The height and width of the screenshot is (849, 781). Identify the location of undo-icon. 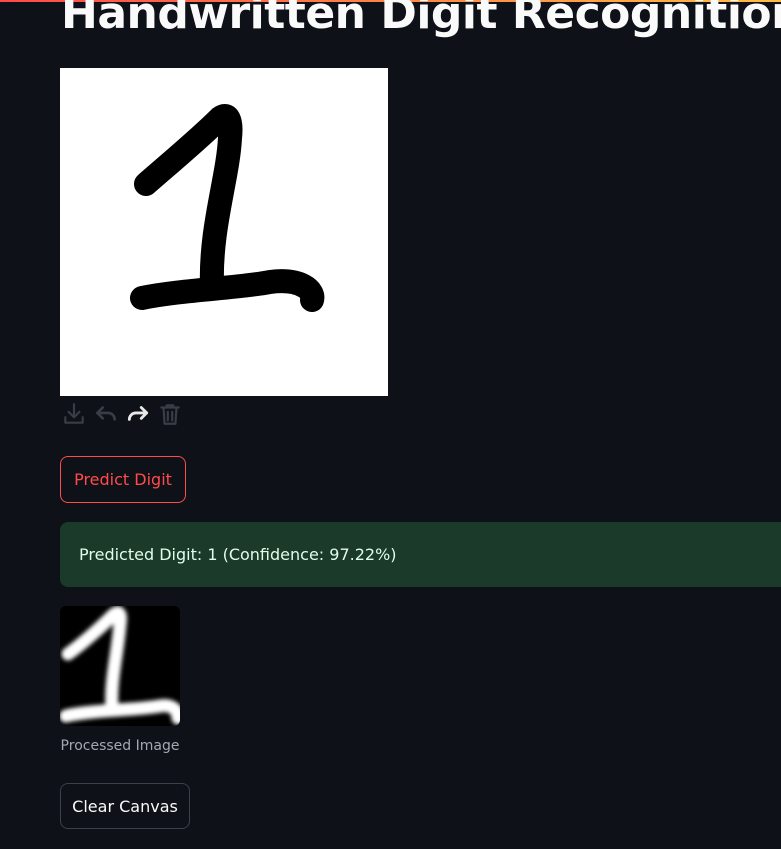
(106, 414).